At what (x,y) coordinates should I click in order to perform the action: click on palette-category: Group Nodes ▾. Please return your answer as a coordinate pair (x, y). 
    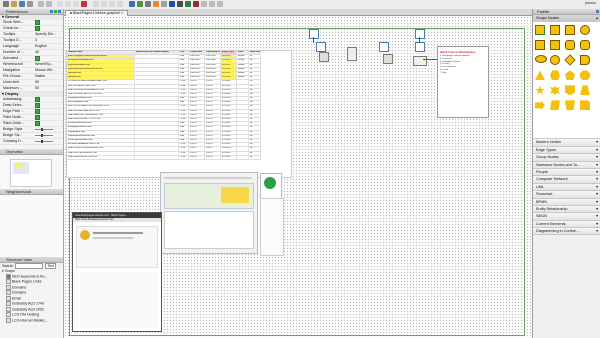
    Looking at the image, I should click on (566, 158).